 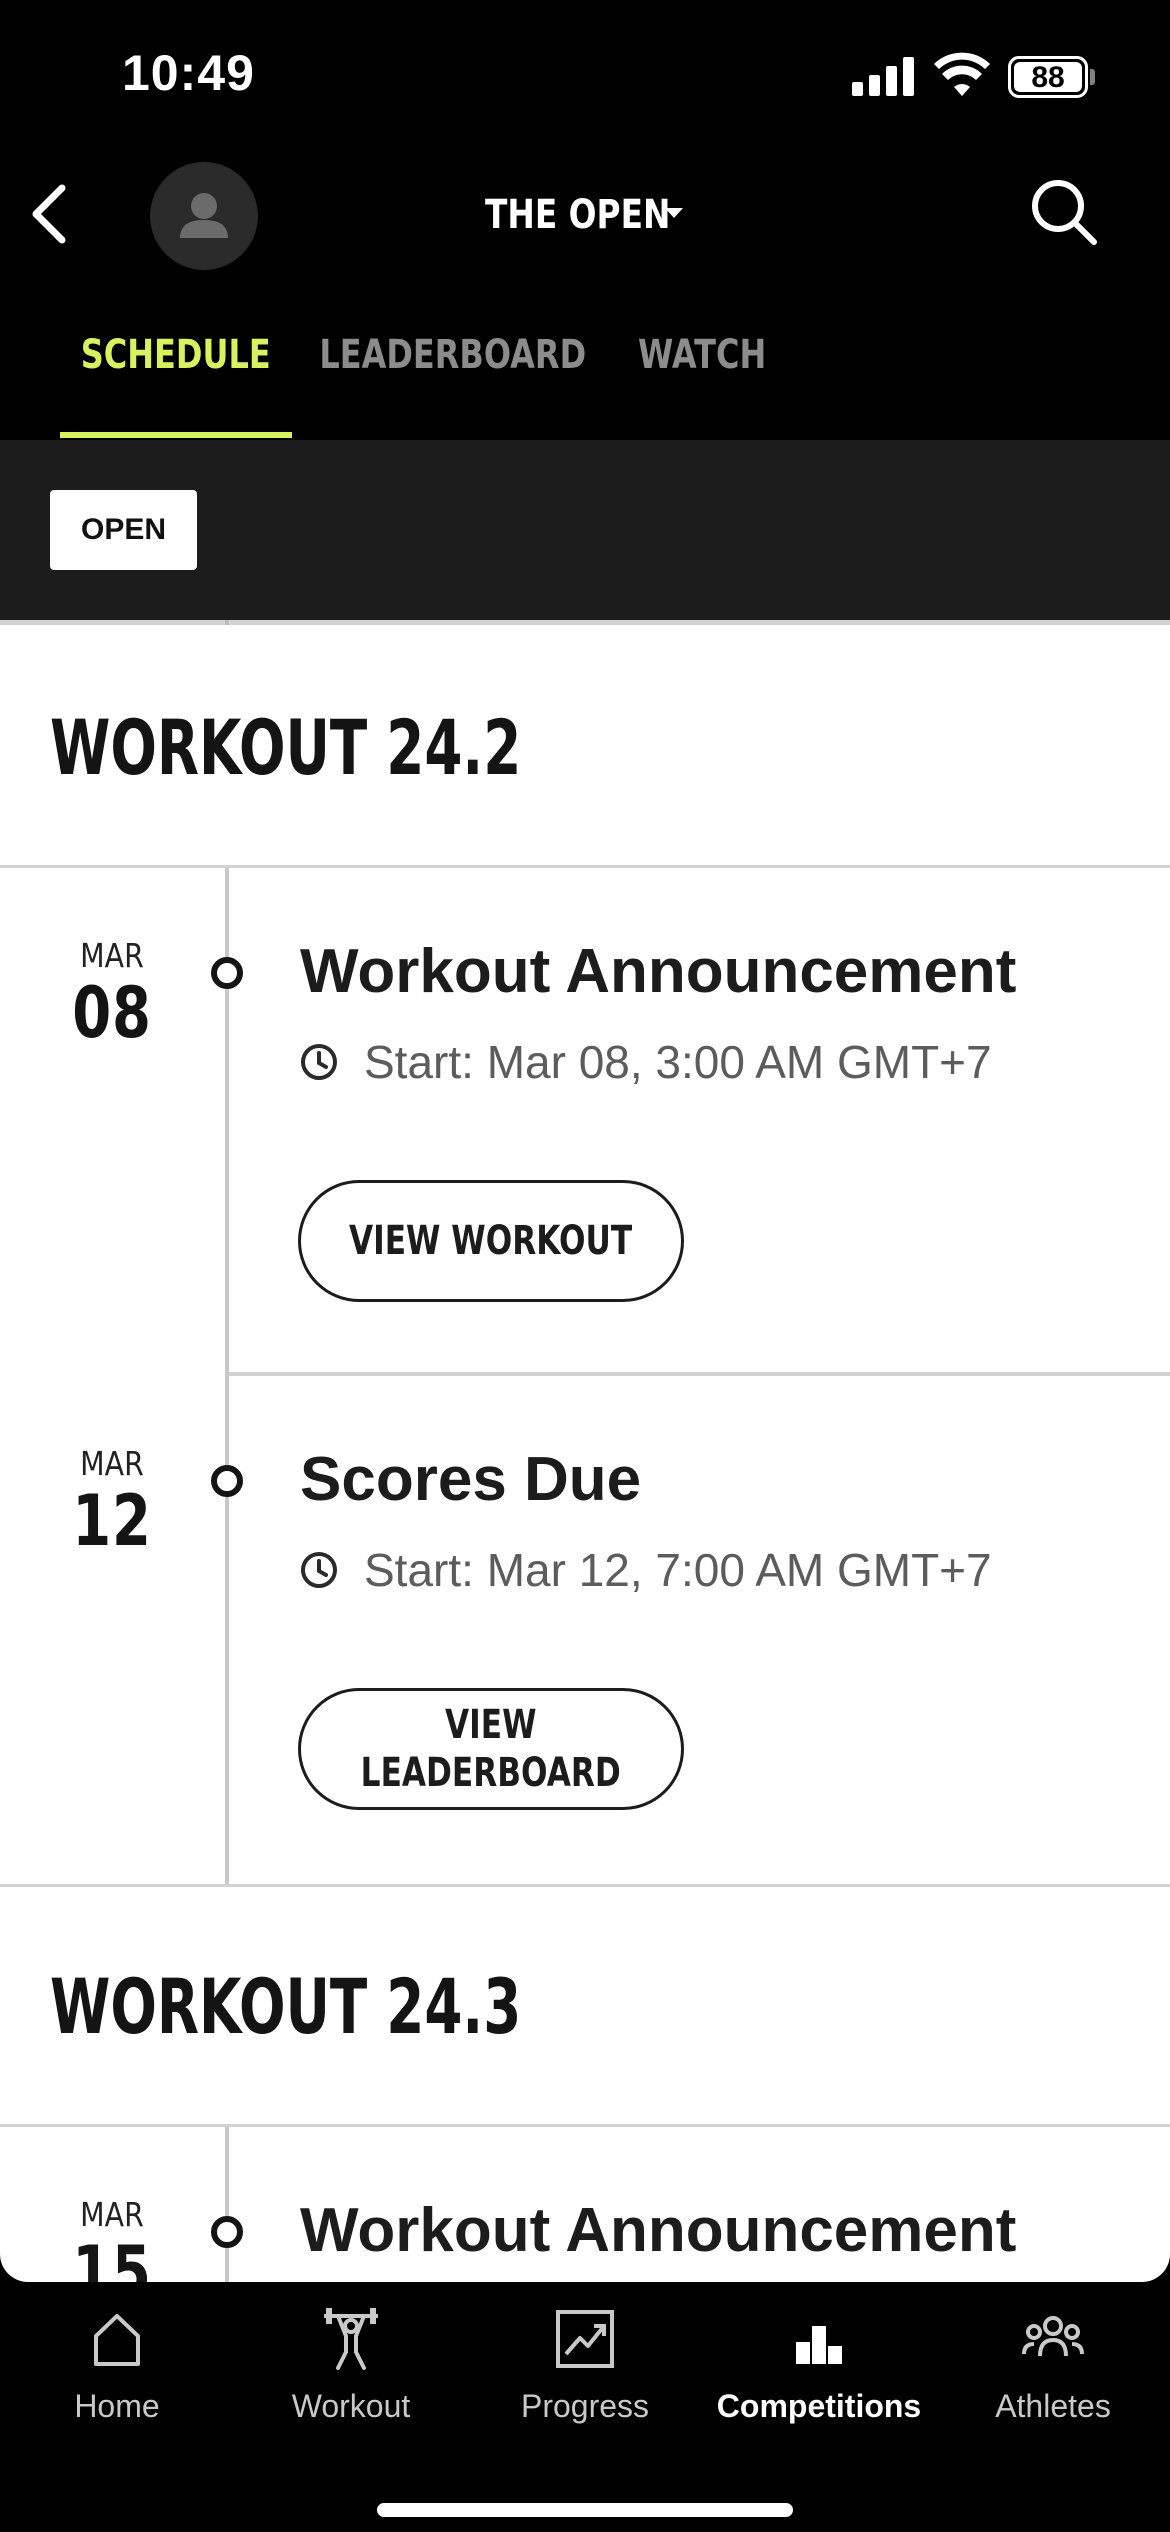 What do you see at coordinates (962, 74) in the screenshot?
I see `wifi-icon` at bounding box center [962, 74].